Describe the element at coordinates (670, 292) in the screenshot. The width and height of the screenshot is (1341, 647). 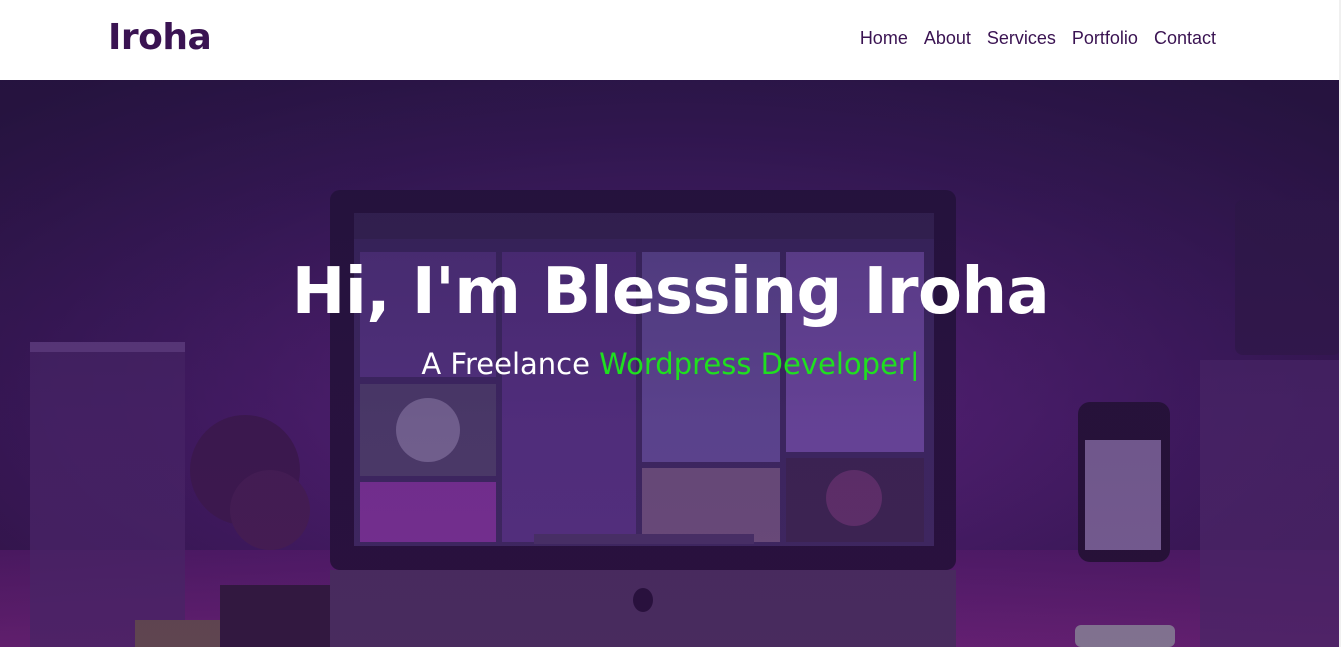
I see `hero-title: Hi, I'm Blessing Iroha` at that location.